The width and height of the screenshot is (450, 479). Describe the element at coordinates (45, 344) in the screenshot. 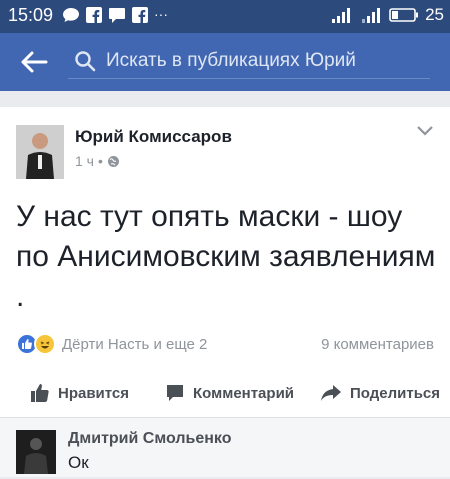

I see `haha-reaction-icon` at that location.